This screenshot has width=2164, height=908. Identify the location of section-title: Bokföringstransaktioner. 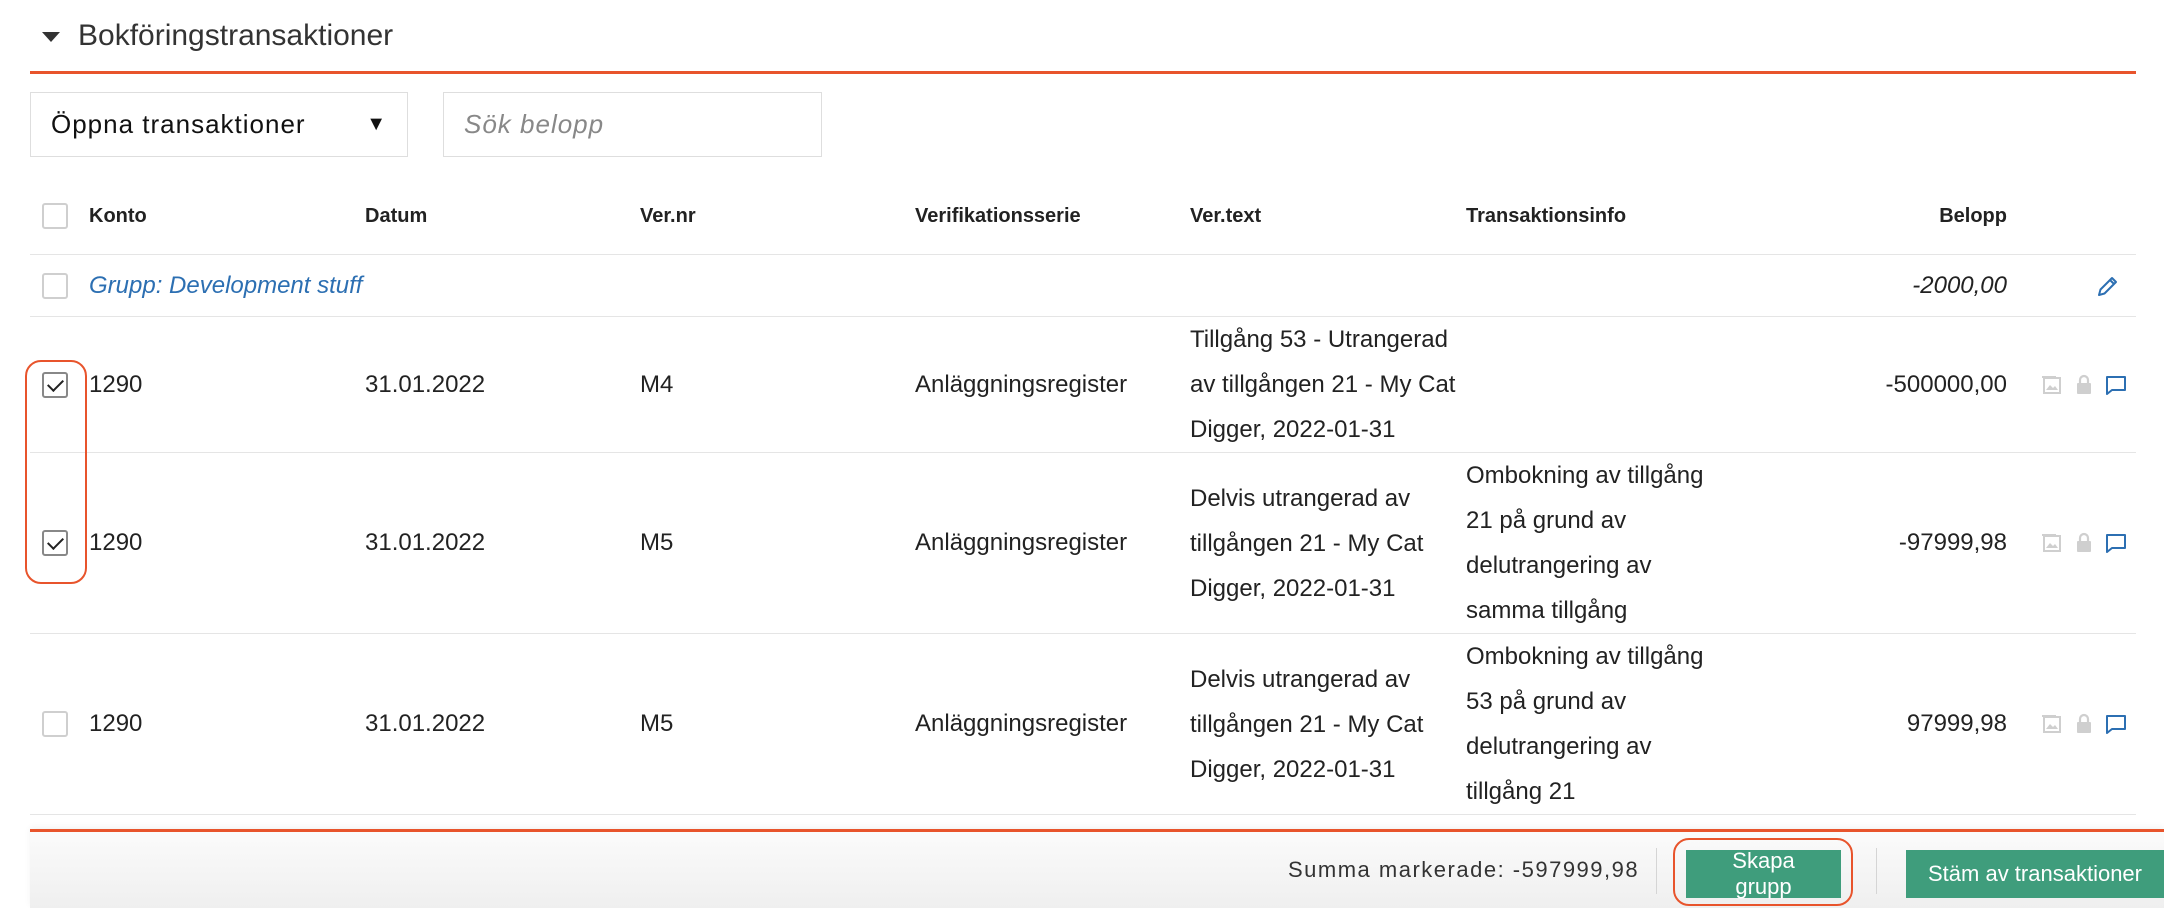
(236, 35).